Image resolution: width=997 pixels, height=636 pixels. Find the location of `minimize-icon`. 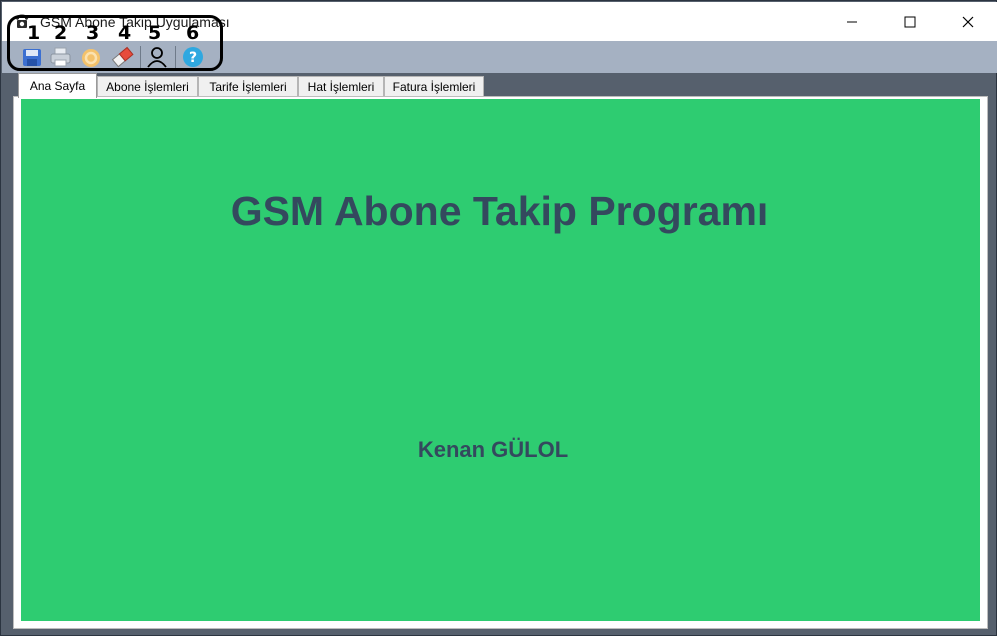

minimize-icon is located at coordinates (852, 21).